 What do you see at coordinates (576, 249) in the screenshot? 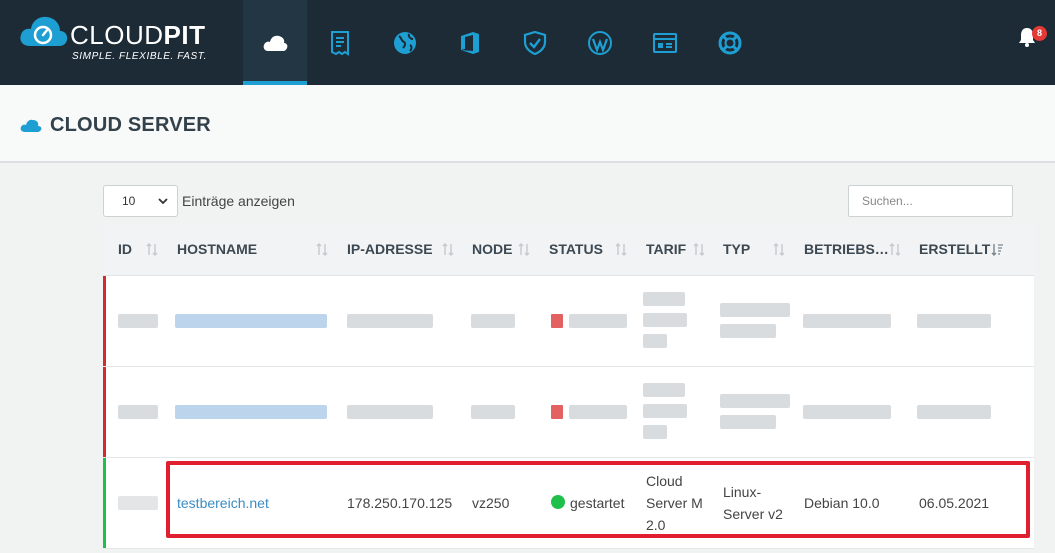
I see `column-header-status: STATUS` at bounding box center [576, 249].